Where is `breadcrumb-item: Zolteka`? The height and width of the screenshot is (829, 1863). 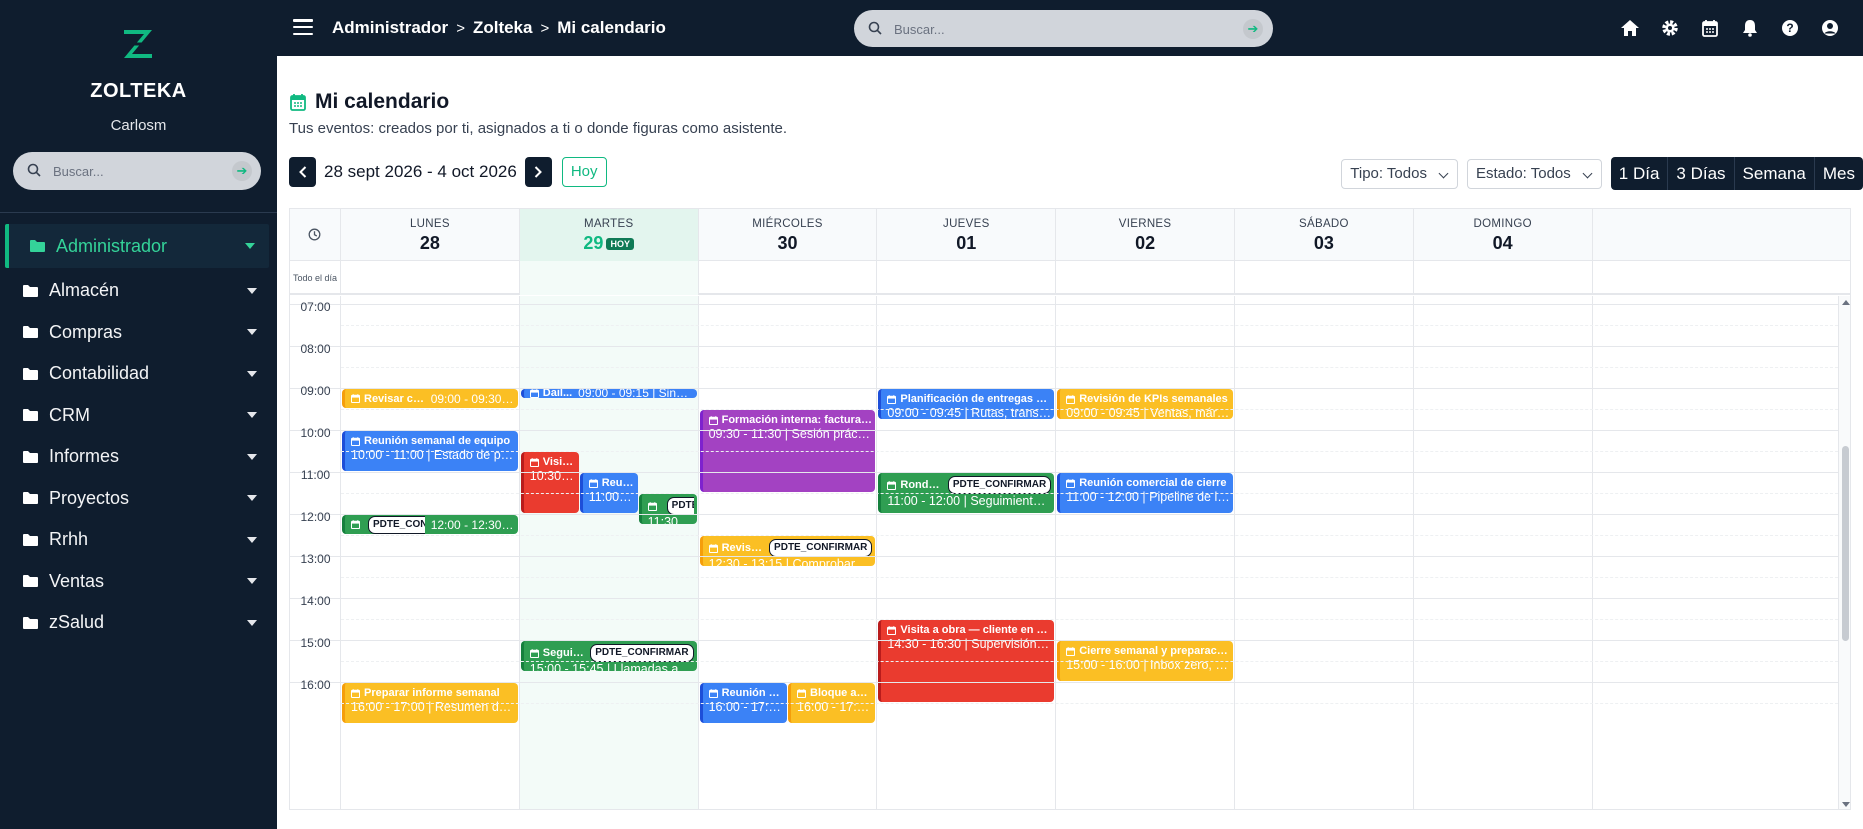
breadcrumb-item: Zolteka is located at coordinates (503, 28).